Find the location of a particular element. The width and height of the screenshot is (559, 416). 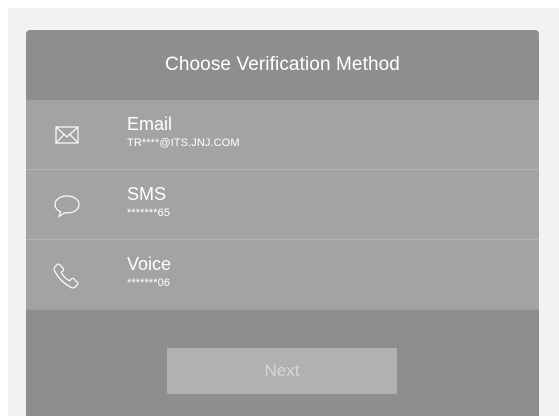

phone-icon is located at coordinates (67, 275).